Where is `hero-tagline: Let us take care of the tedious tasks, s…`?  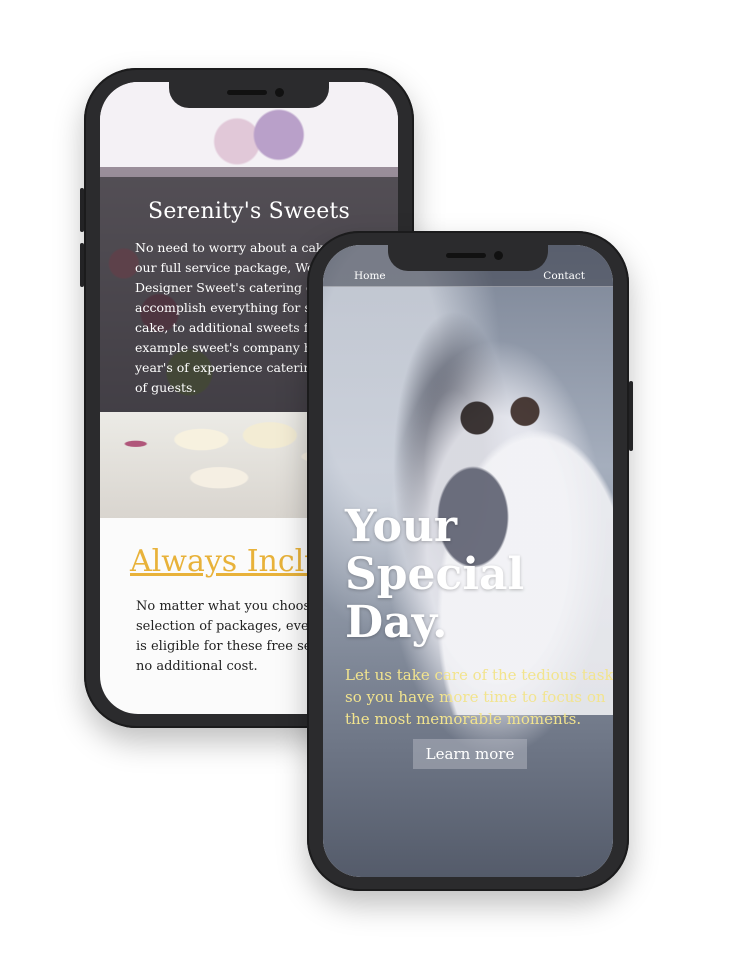
hero-tagline: Let us take care of the tedious tasks, s… is located at coordinates (479, 697).